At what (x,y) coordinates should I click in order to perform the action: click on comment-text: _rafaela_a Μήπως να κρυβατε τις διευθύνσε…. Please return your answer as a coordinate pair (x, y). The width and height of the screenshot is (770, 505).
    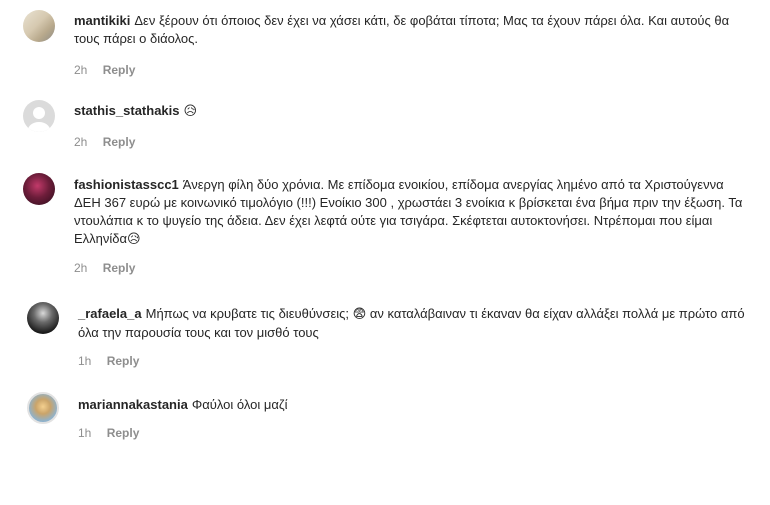
    Looking at the image, I should click on (412, 323).